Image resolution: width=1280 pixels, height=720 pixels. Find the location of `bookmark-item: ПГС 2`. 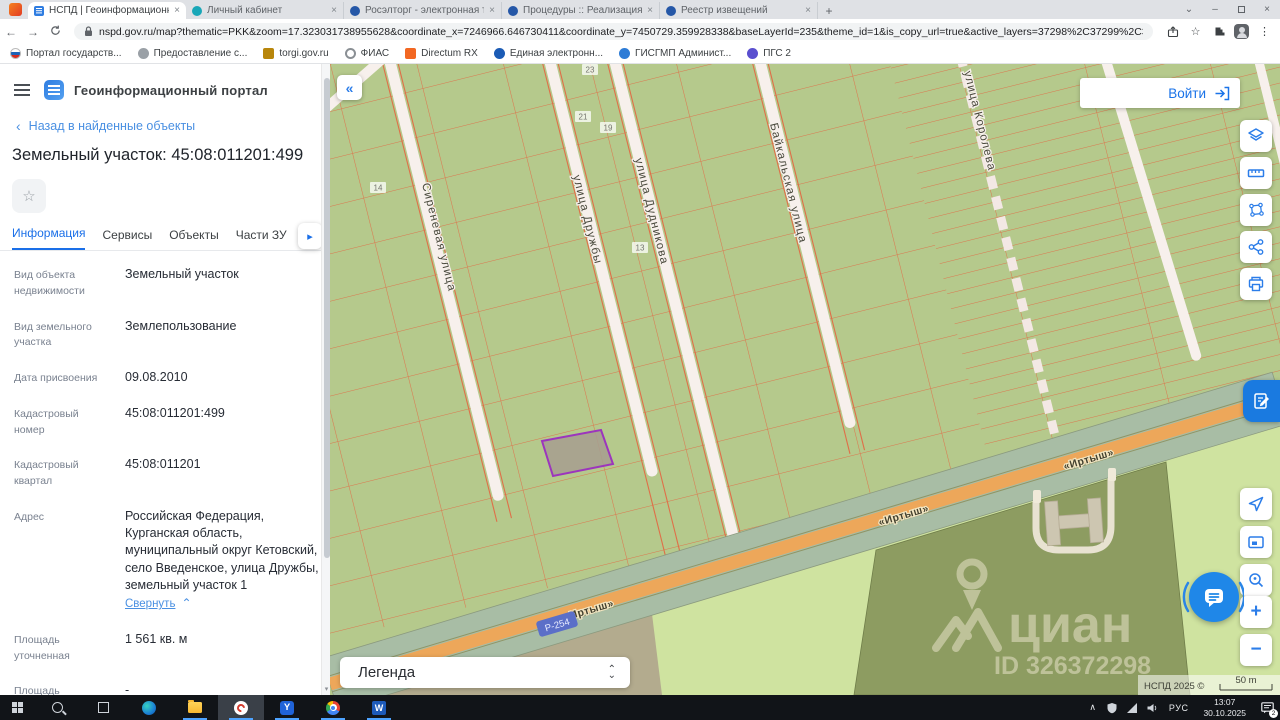

bookmark-item: ПГС 2 is located at coordinates (769, 53).